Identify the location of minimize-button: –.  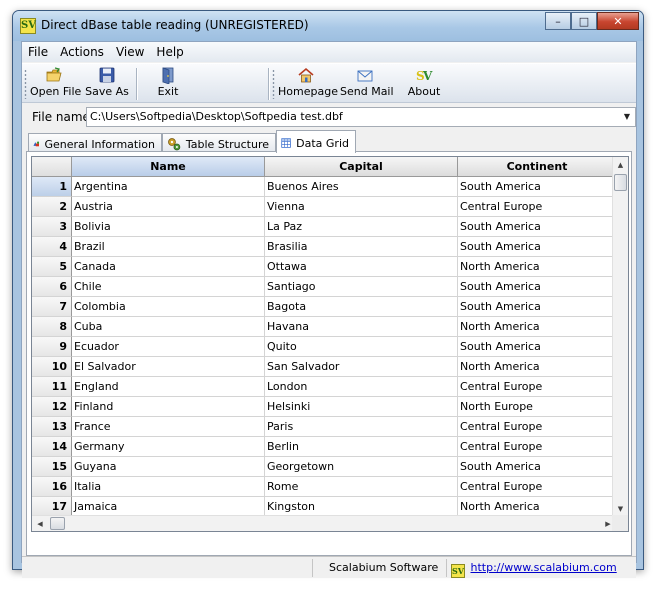
(558, 21).